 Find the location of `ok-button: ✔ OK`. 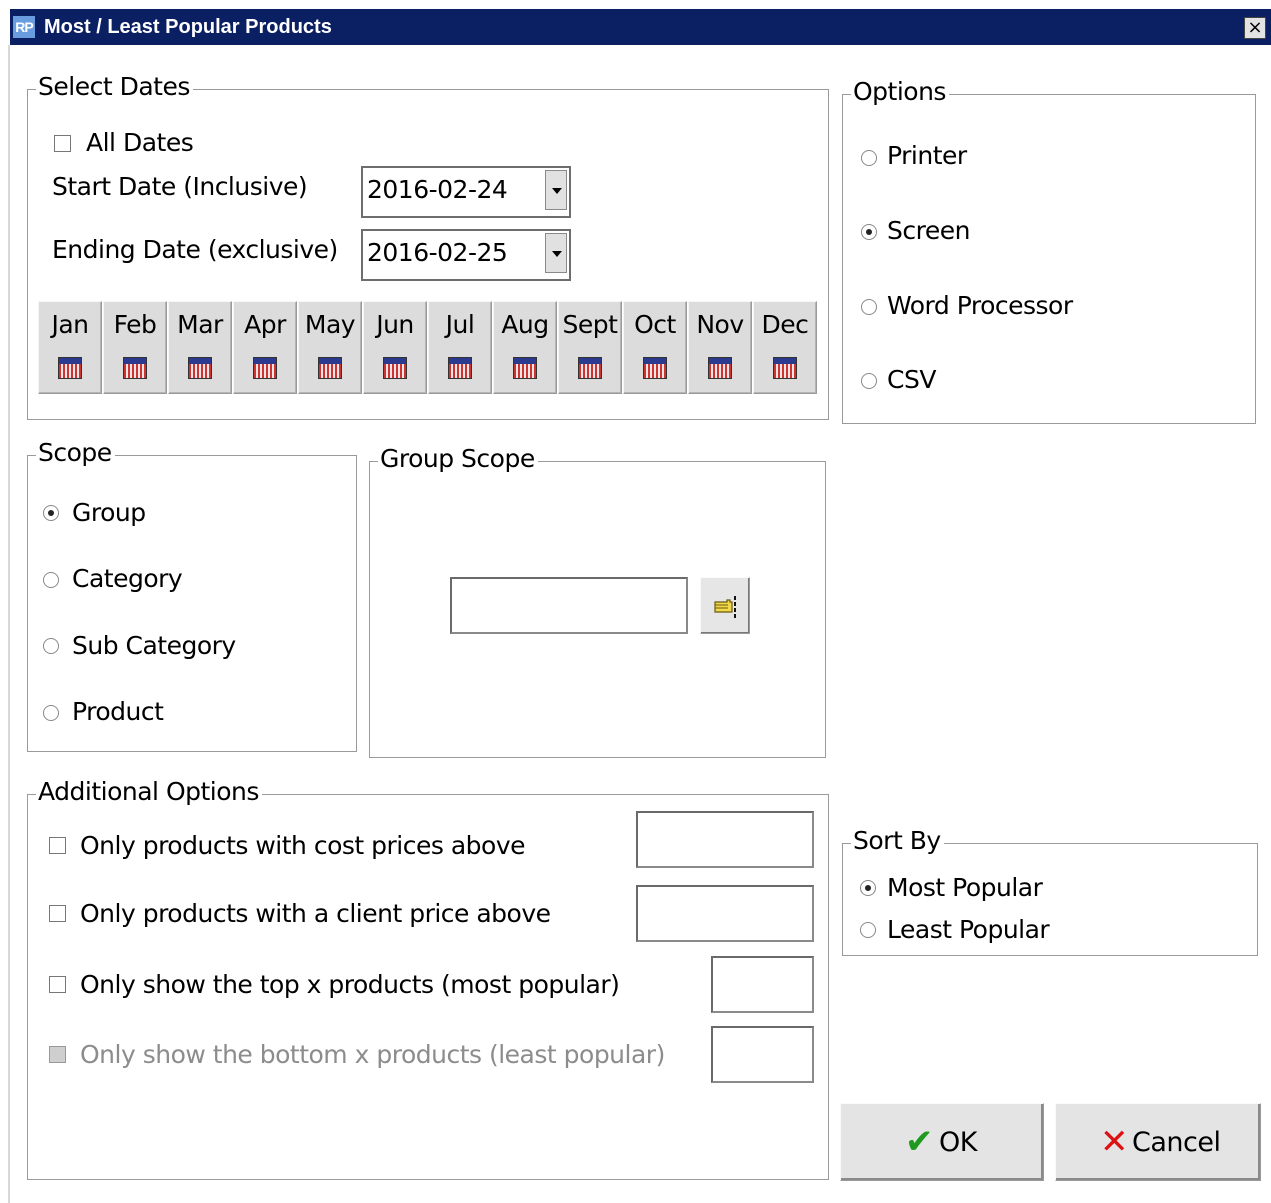

ok-button: ✔ OK is located at coordinates (942, 1142).